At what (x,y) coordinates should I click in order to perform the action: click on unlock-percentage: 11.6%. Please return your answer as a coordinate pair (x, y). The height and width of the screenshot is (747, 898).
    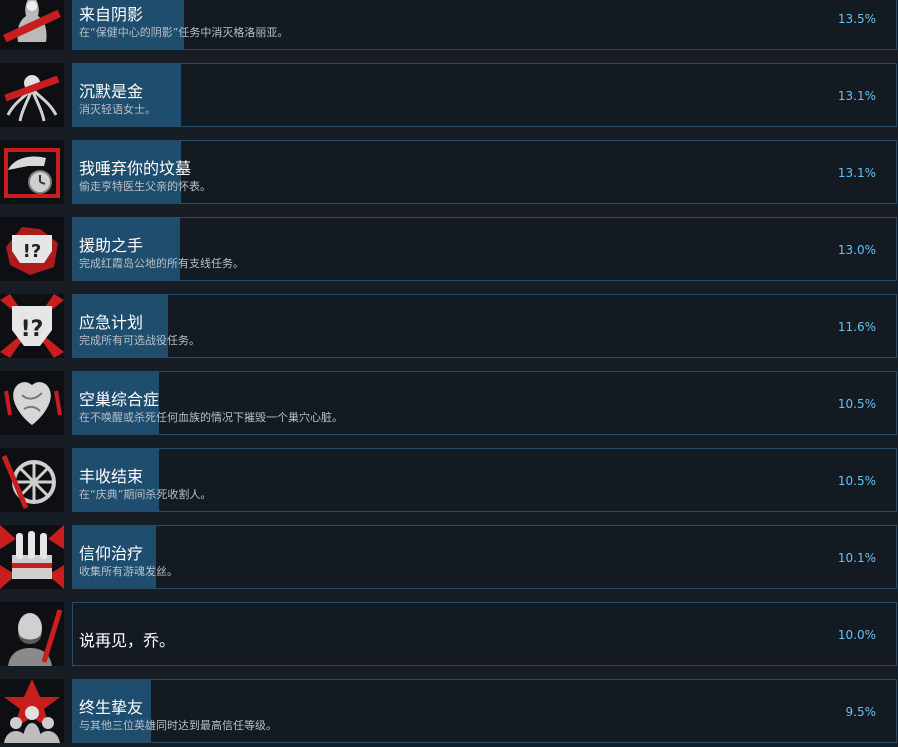
    Looking at the image, I should click on (856, 327).